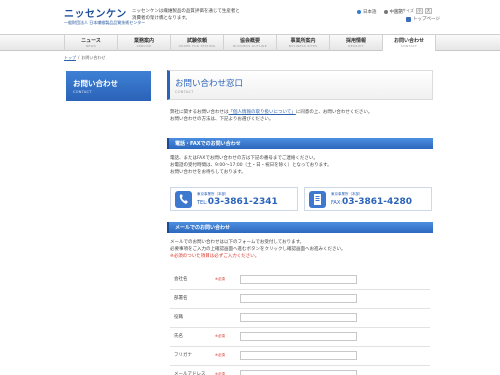 This screenshot has width=500, height=375. Describe the element at coordinates (404, 10) in the screenshot. I see `font-size-label: 文字サイズ` at that location.